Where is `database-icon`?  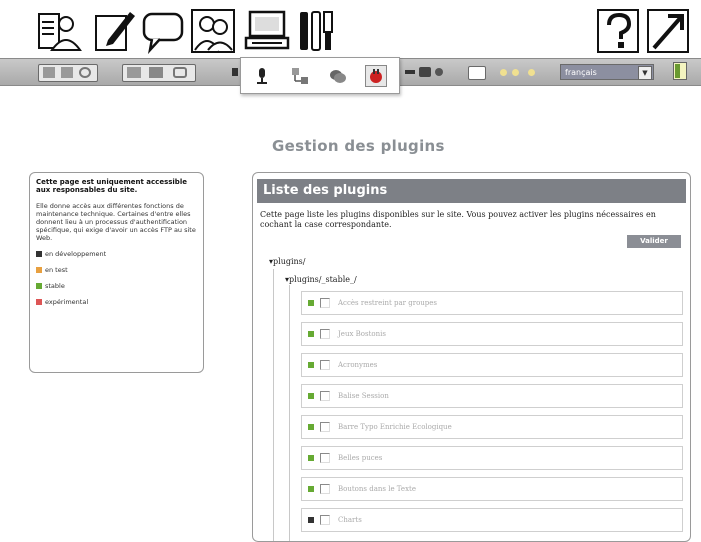 database-icon is located at coordinates (338, 76).